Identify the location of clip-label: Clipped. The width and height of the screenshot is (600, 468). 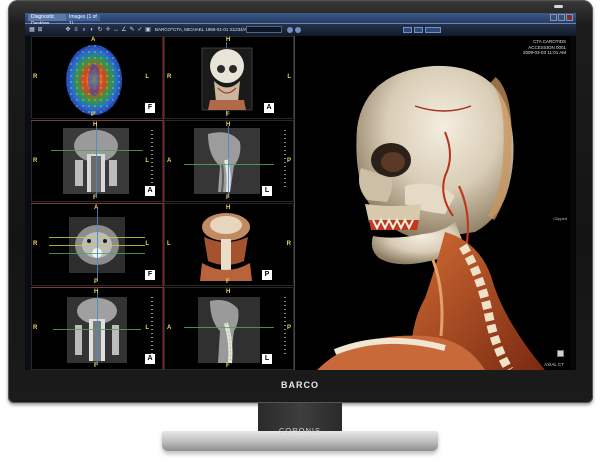
(560, 218).